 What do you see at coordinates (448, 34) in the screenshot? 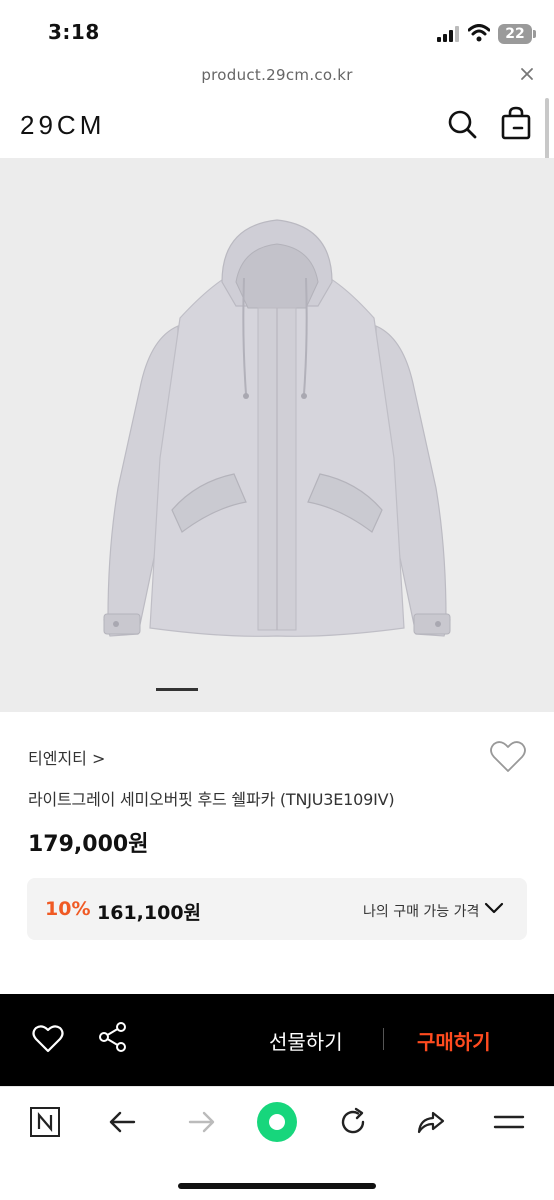
I see `cellular-signal-icon` at bounding box center [448, 34].